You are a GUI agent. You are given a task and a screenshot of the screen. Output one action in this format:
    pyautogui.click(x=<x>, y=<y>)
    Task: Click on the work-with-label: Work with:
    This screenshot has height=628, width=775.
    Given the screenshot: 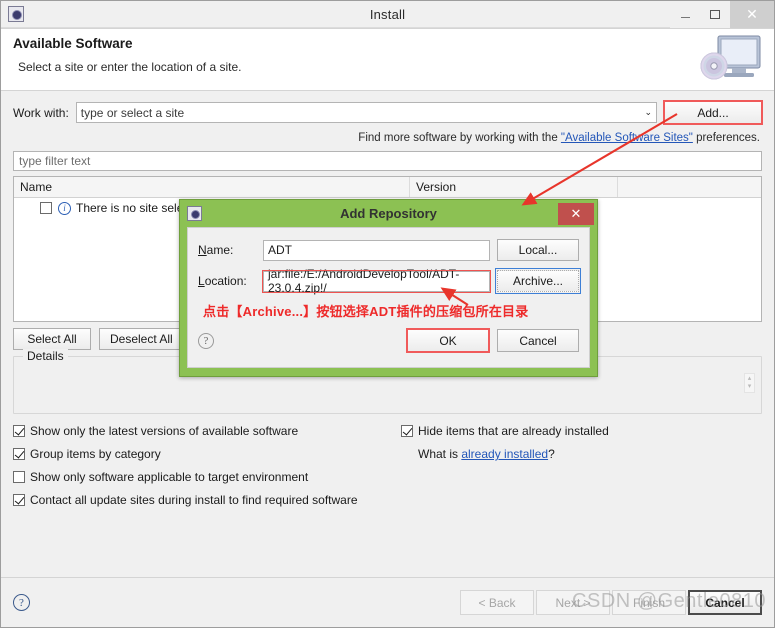 What is the action you would take?
    pyautogui.click(x=41, y=112)
    